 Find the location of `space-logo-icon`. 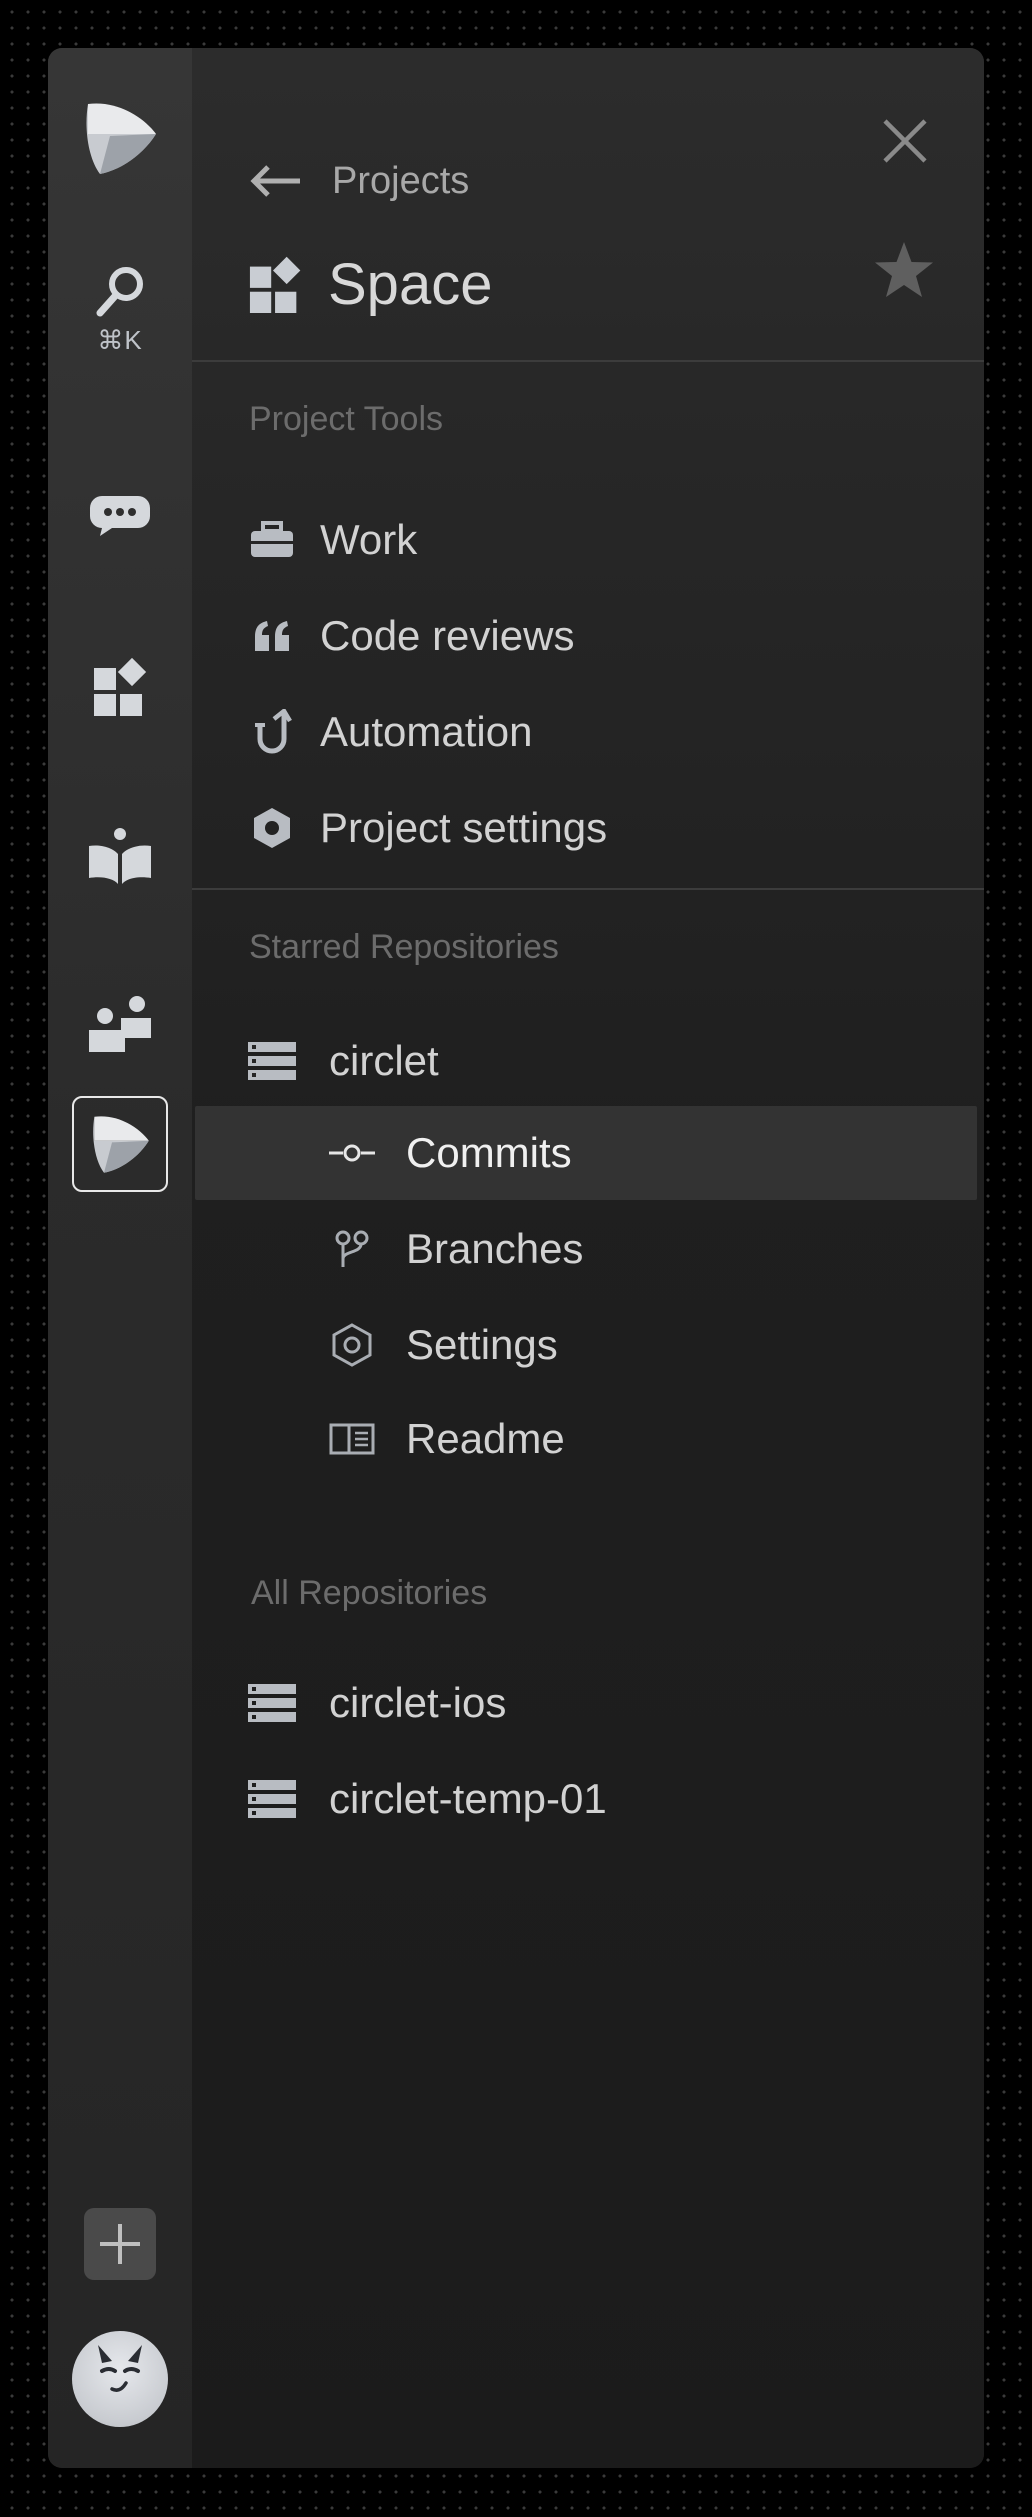

space-logo-icon is located at coordinates (121, 138).